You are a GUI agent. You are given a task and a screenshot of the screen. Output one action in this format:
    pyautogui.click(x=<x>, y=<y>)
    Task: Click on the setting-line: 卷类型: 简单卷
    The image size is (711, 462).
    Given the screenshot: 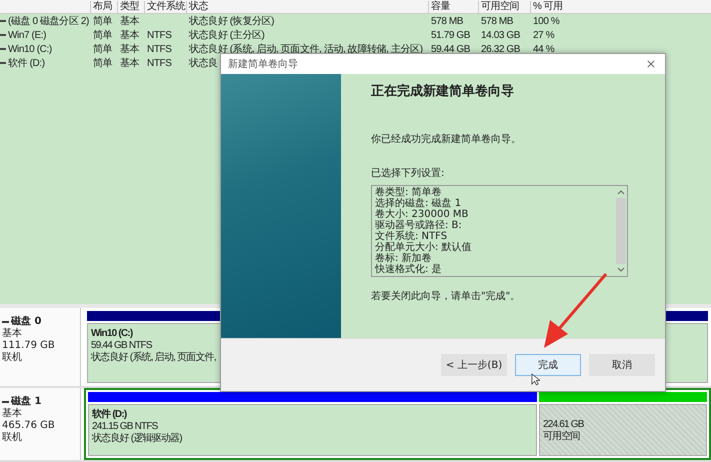 What is the action you would take?
    pyautogui.click(x=409, y=192)
    